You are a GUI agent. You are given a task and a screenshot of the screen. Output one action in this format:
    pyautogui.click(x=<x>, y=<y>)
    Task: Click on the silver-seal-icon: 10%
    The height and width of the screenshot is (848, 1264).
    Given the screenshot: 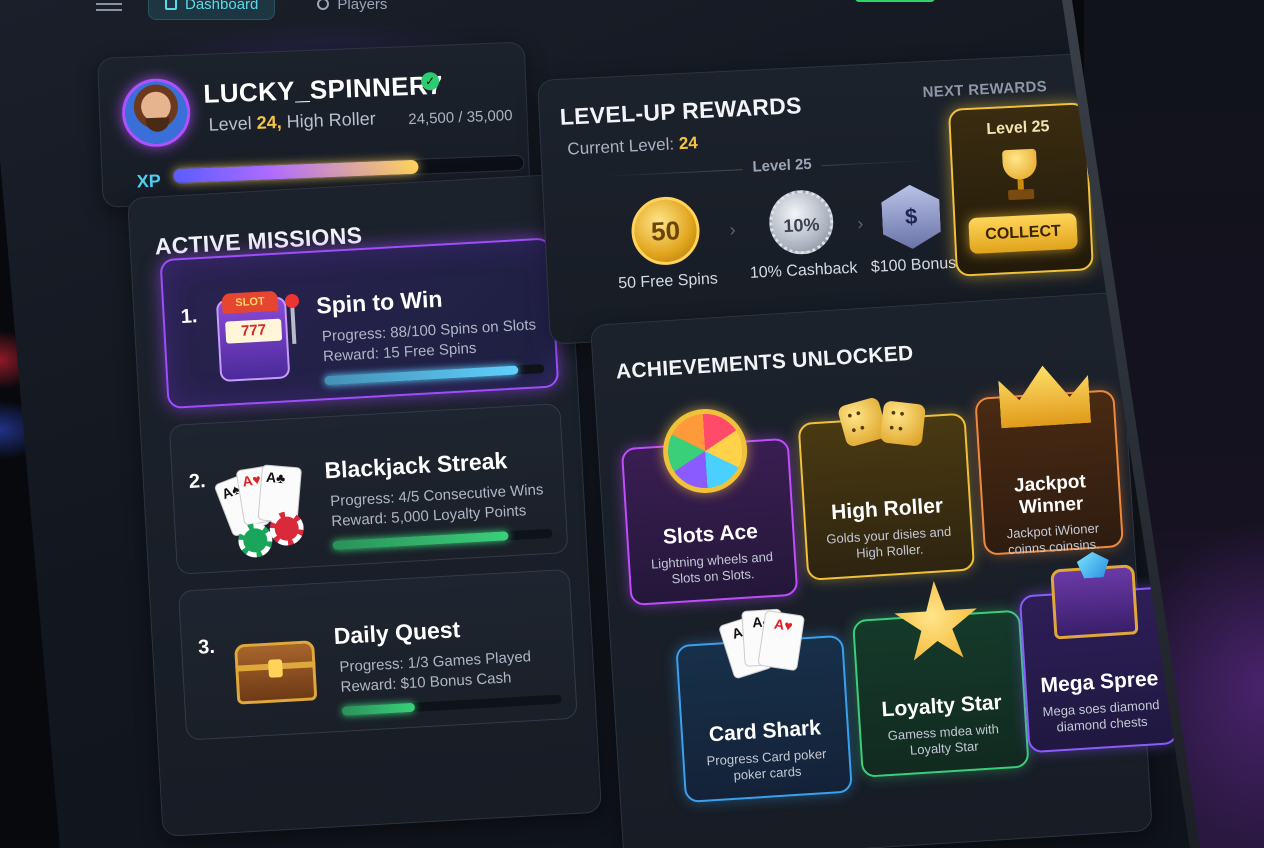 What is the action you would take?
    pyautogui.click(x=801, y=222)
    